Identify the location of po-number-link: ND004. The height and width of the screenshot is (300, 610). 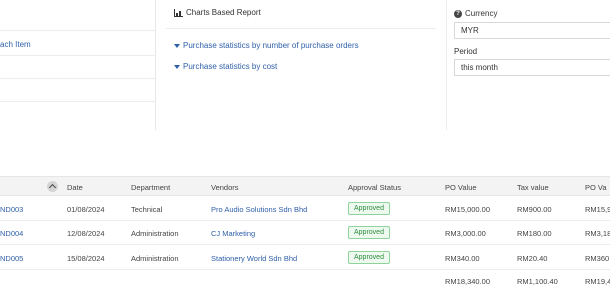
(11, 233).